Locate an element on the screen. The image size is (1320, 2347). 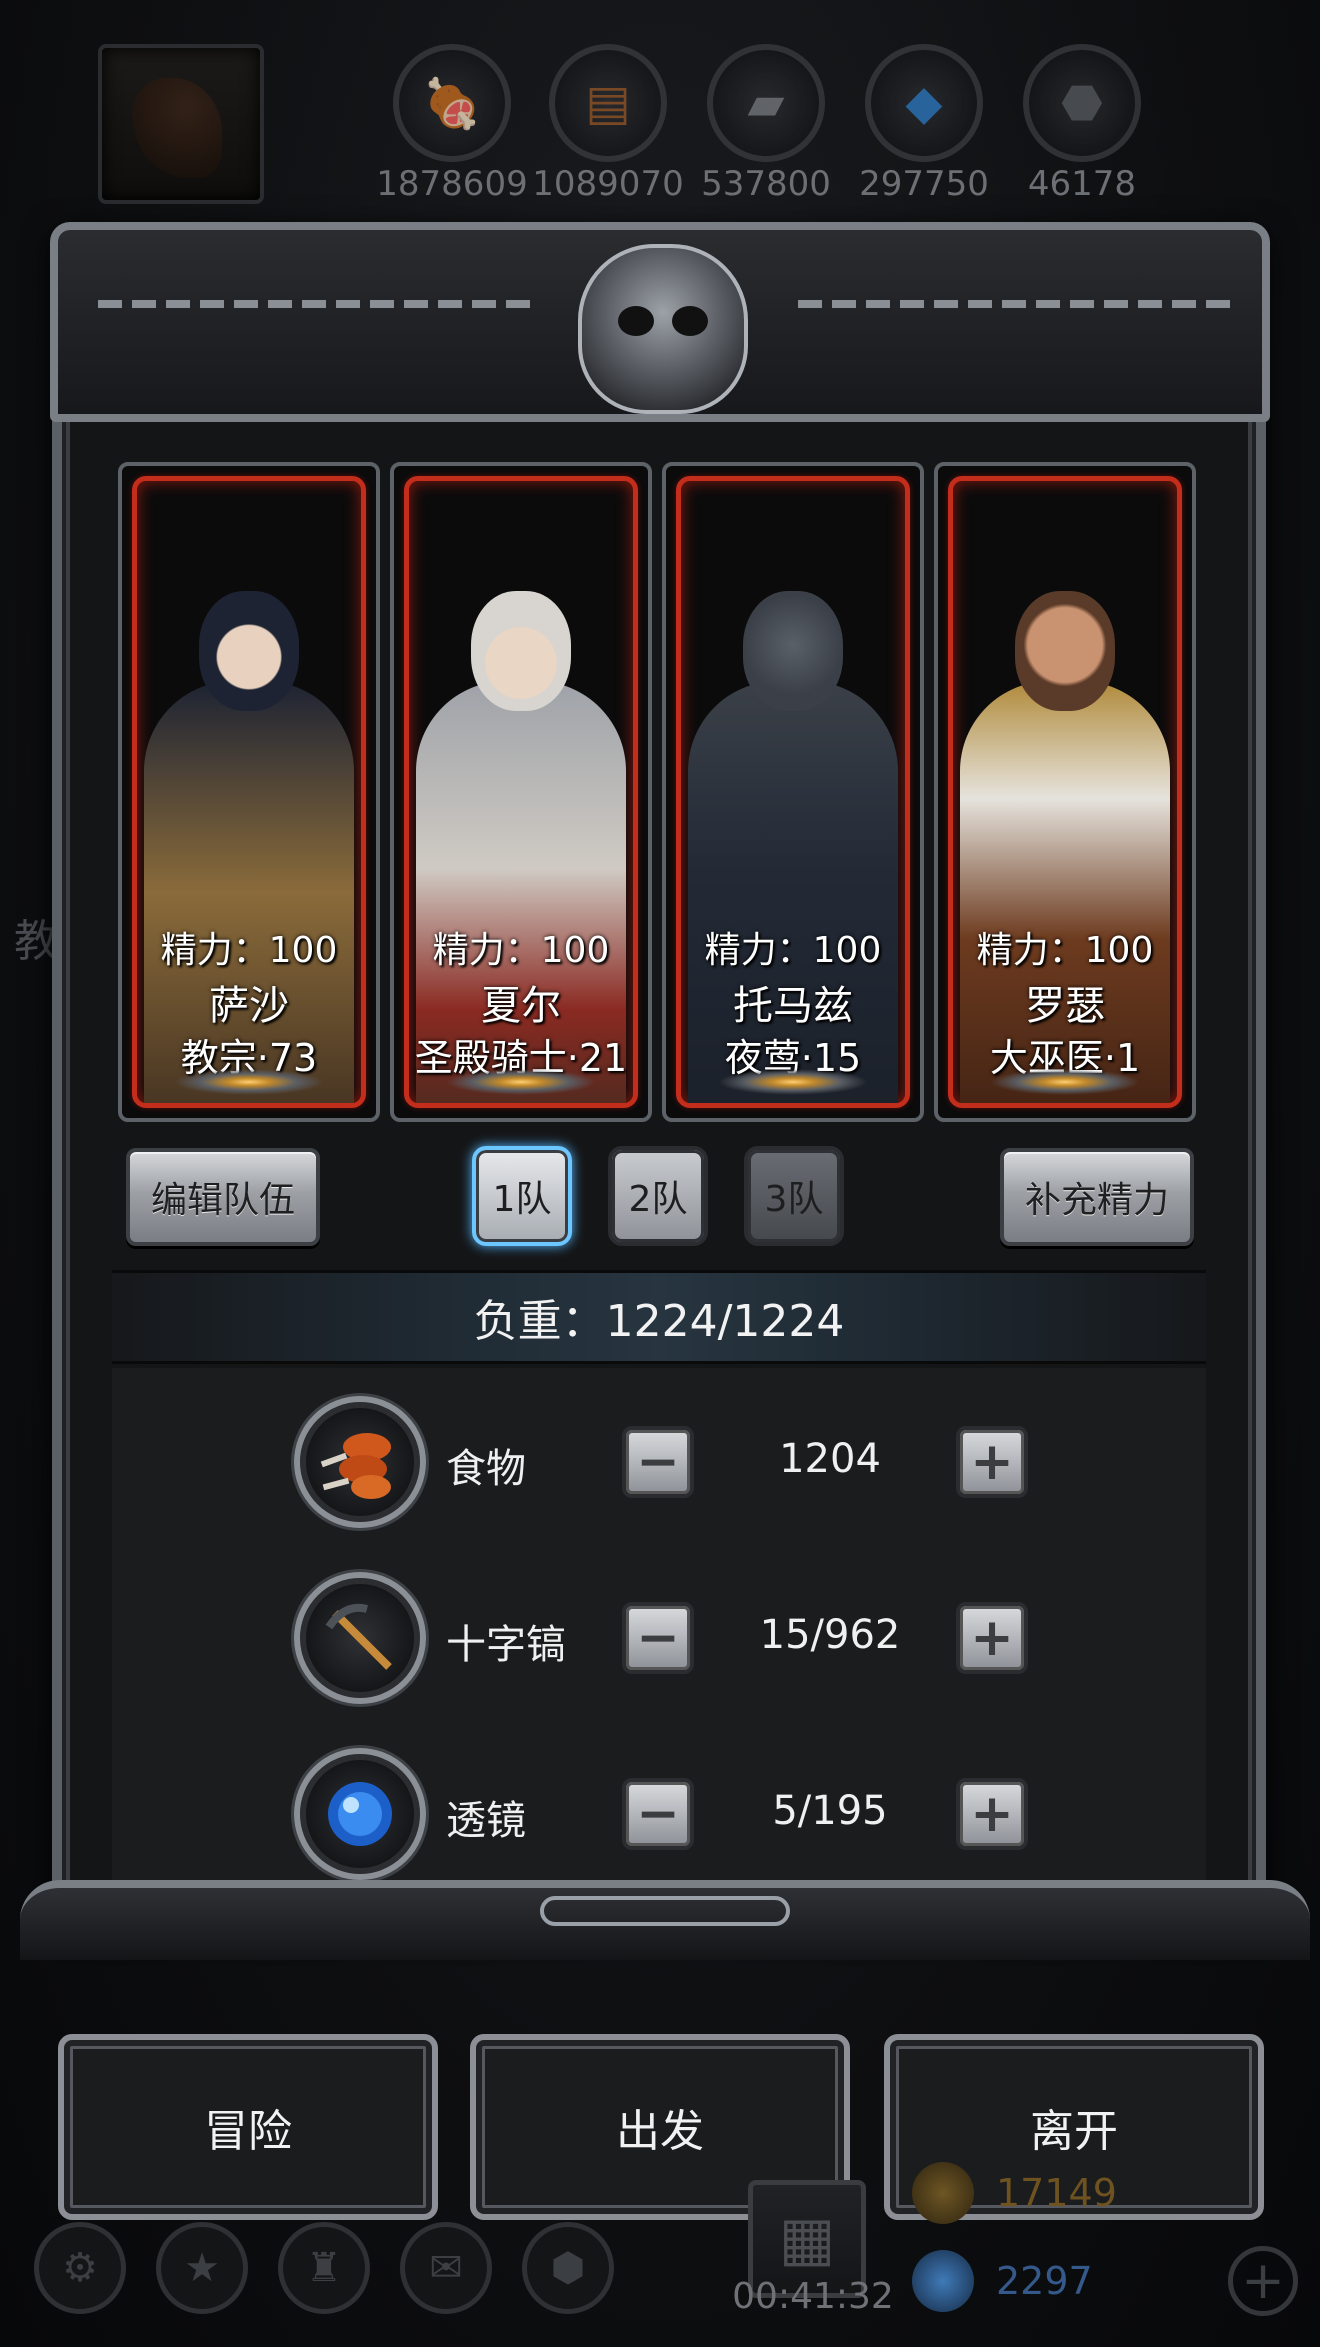
hero-card-3: 精力：100 托马兹 夜莺·15 is located at coordinates (793, 792).